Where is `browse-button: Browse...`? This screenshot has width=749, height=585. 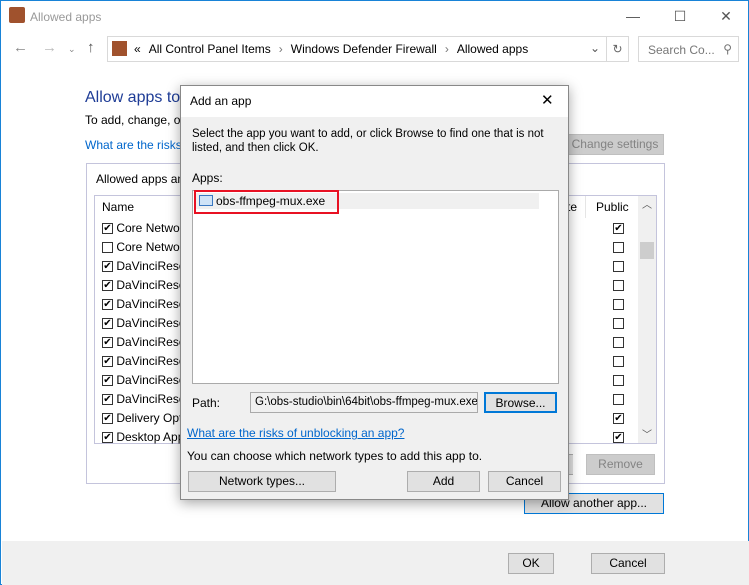 browse-button: Browse... is located at coordinates (520, 402).